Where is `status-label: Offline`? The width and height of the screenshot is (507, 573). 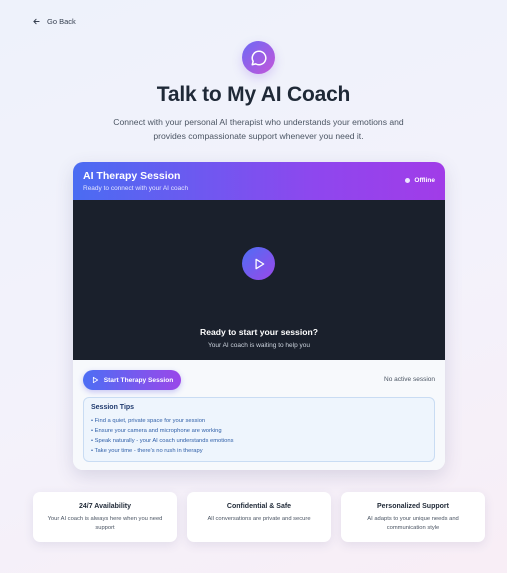 status-label: Offline is located at coordinates (424, 180).